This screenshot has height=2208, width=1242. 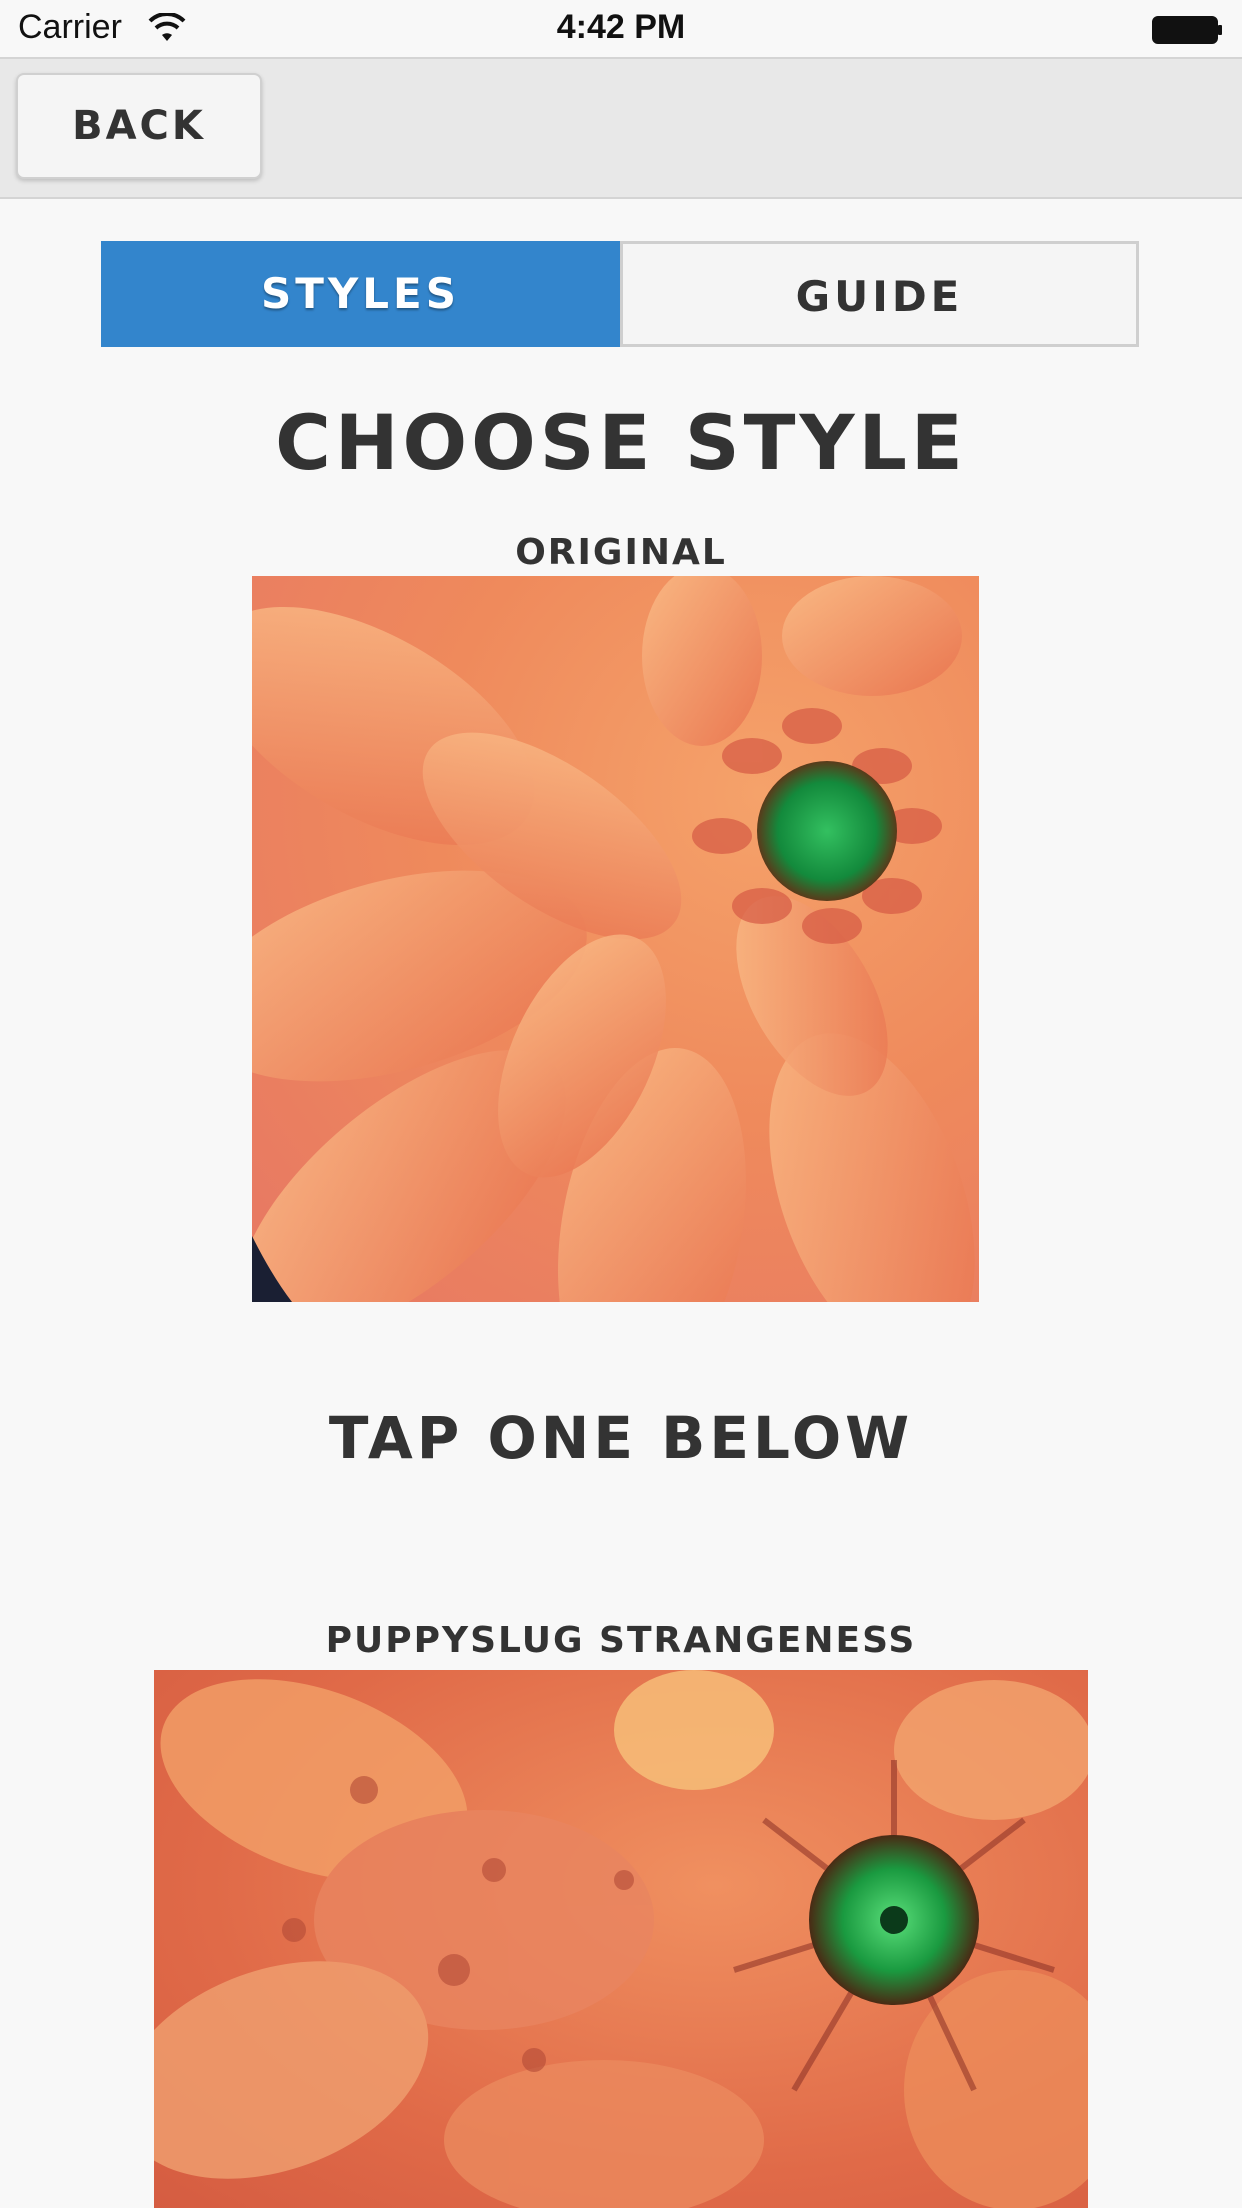 I want to click on instruction-text: TAP ONE BELOW, so click(x=621, y=1438).